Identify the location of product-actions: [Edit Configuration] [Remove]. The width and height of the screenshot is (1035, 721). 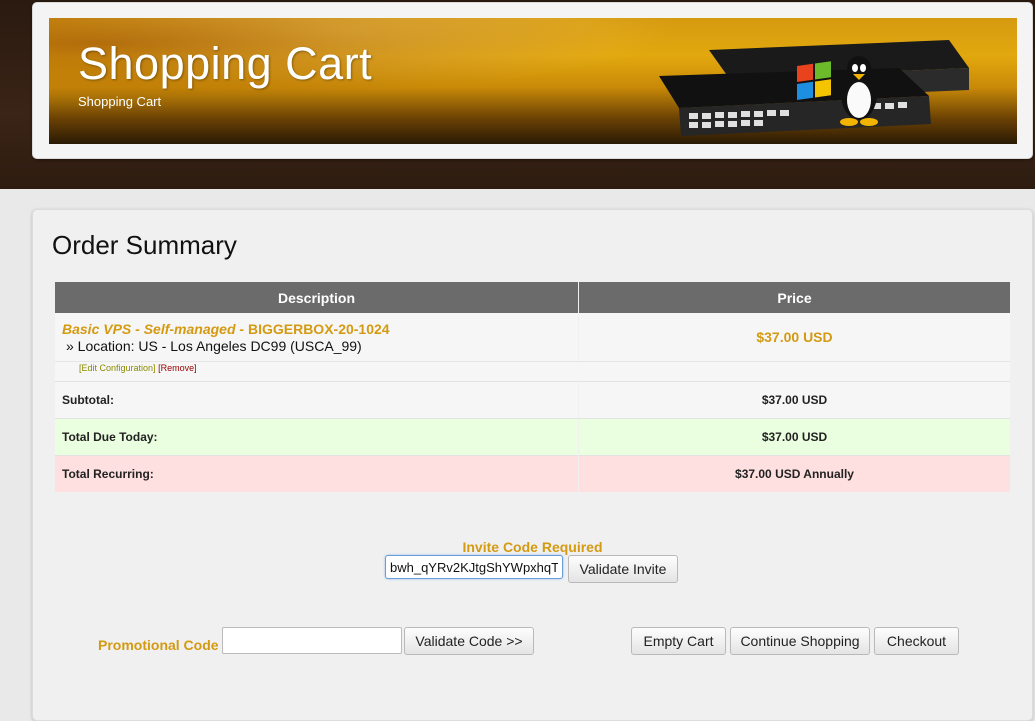
(532, 371).